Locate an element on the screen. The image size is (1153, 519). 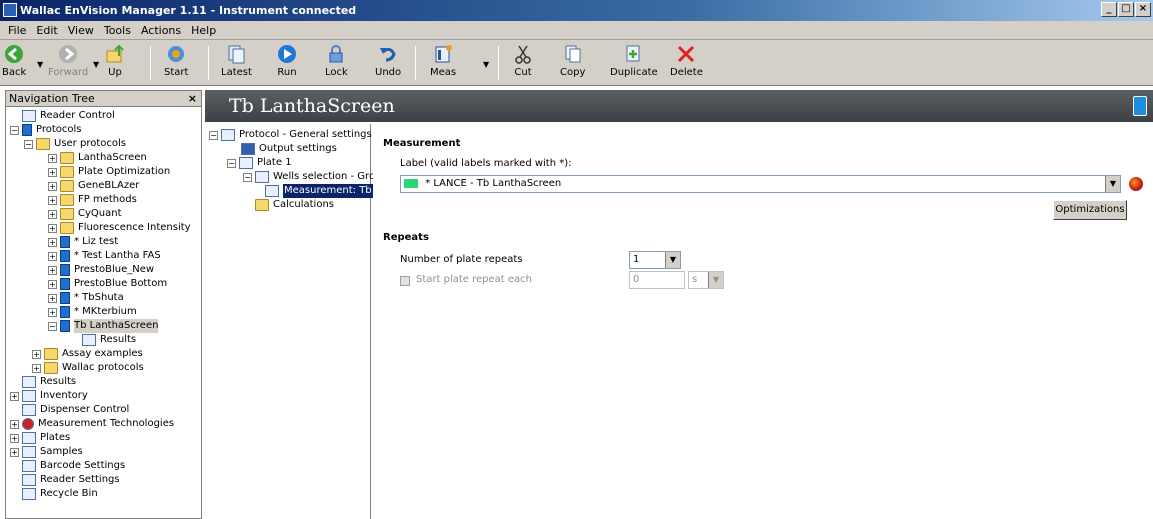
tree-item: + LanthaScreen is located at coordinates (97, 158).